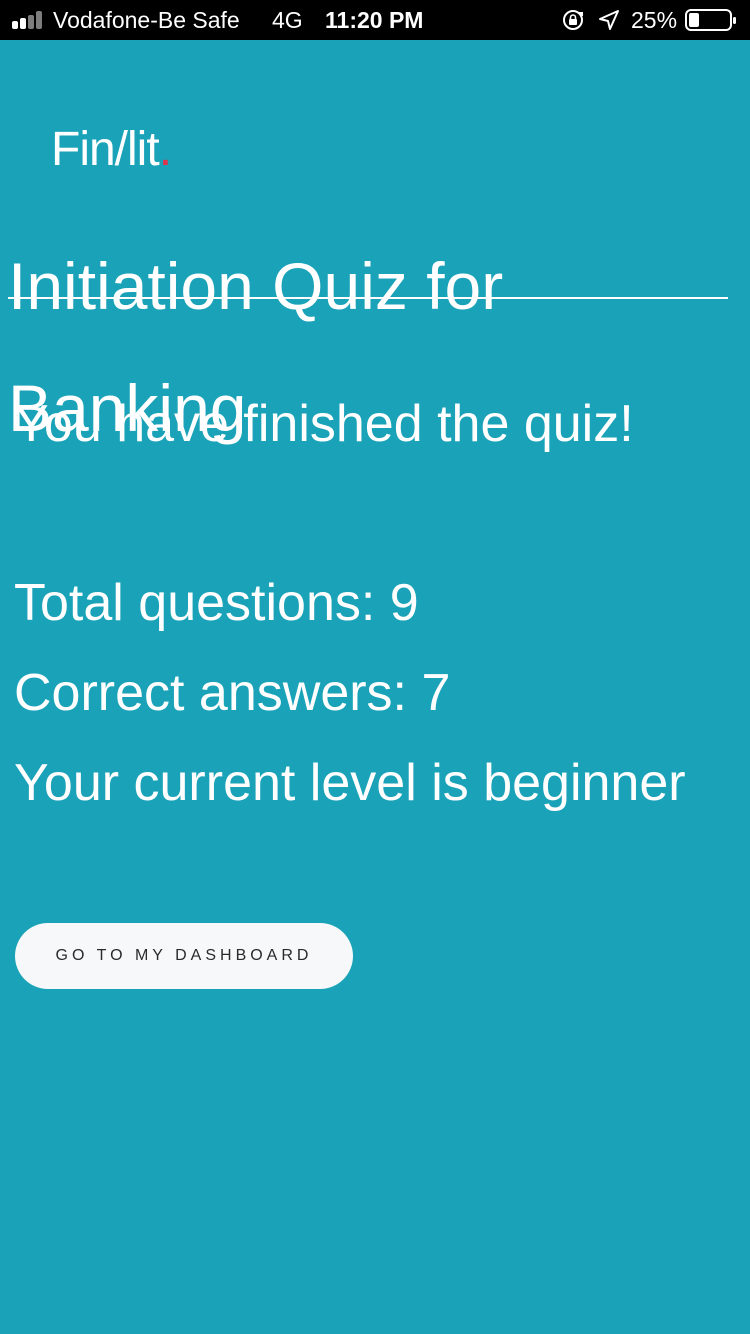 The height and width of the screenshot is (1334, 750). Describe the element at coordinates (146, 20) in the screenshot. I see `carrier-name: Vodafone-Be Safe` at that location.